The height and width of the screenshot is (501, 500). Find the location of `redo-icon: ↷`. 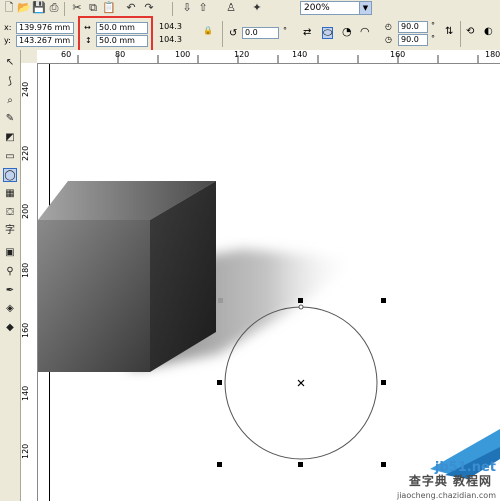

redo-icon: ↷ is located at coordinates (149, 8).